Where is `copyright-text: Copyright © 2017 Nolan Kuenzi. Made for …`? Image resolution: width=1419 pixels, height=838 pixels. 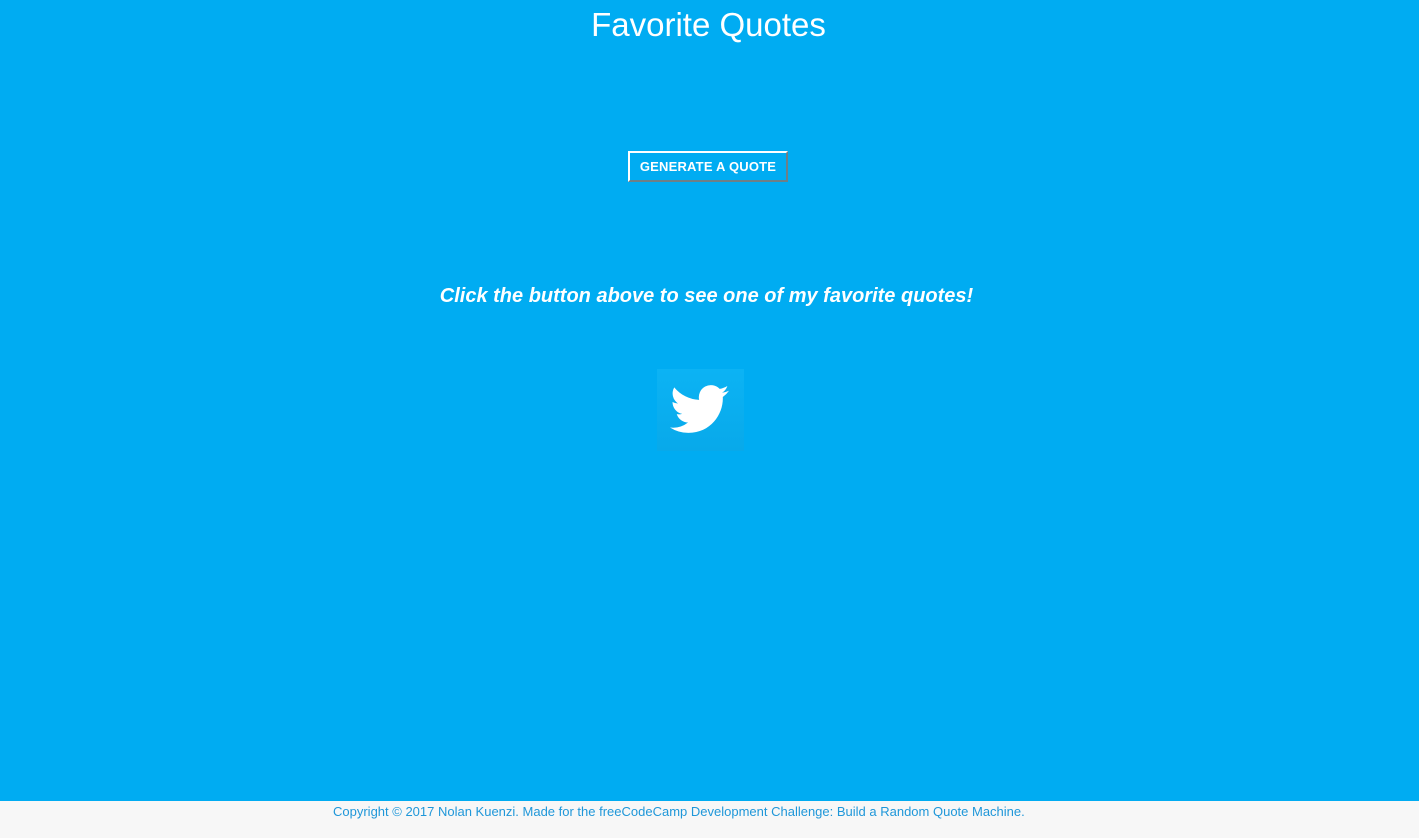 copyright-text: Copyright © 2017 Nolan Kuenzi. Made for … is located at coordinates (679, 811).